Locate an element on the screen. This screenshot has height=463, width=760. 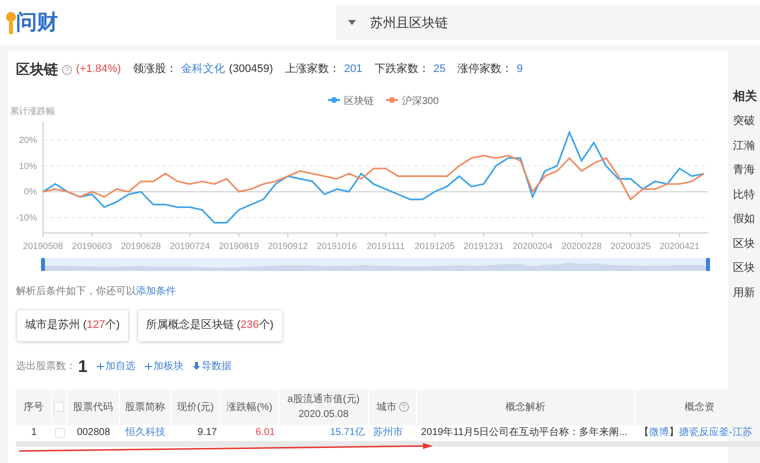
column-header: 现价(元) is located at coordinates (195, 407).